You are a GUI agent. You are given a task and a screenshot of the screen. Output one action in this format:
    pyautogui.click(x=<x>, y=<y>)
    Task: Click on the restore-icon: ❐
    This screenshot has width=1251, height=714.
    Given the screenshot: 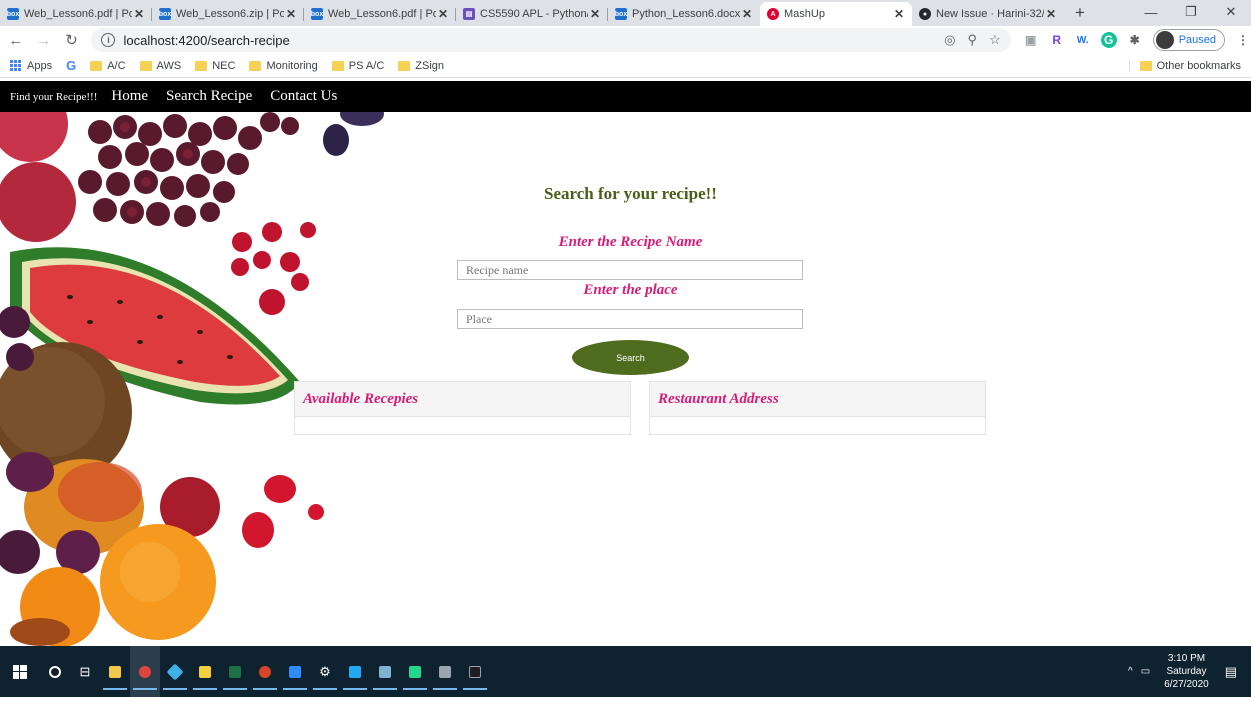 What is the action you would take?
    pyautogui.click(x=1191, y=12)
    